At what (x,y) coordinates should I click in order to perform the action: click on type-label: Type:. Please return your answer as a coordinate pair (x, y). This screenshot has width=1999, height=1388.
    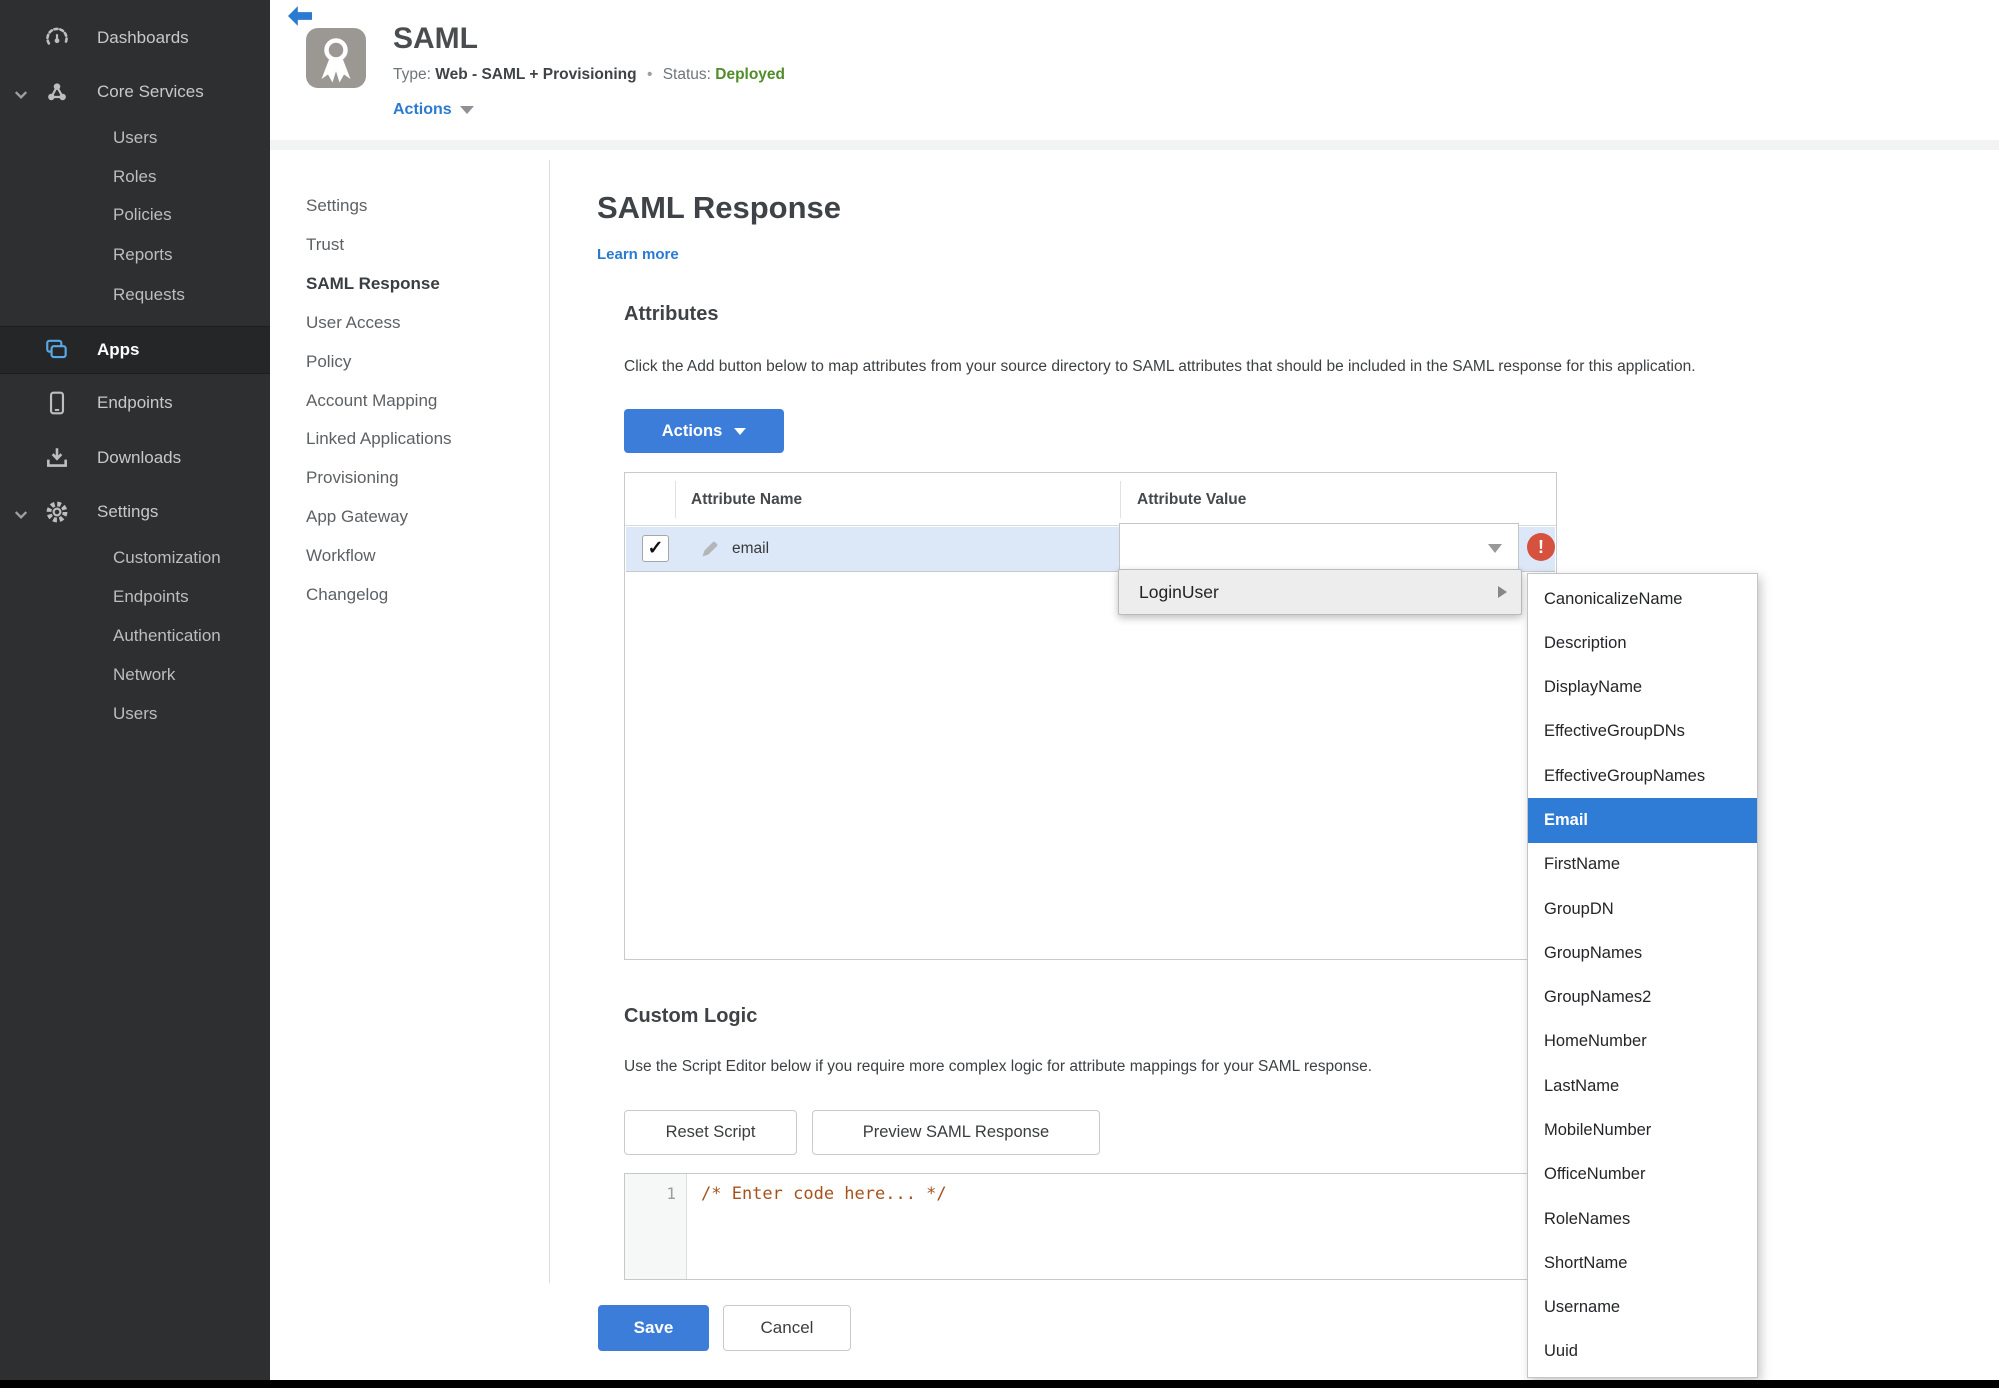
    Looking at the image, I should click on (412, 74).